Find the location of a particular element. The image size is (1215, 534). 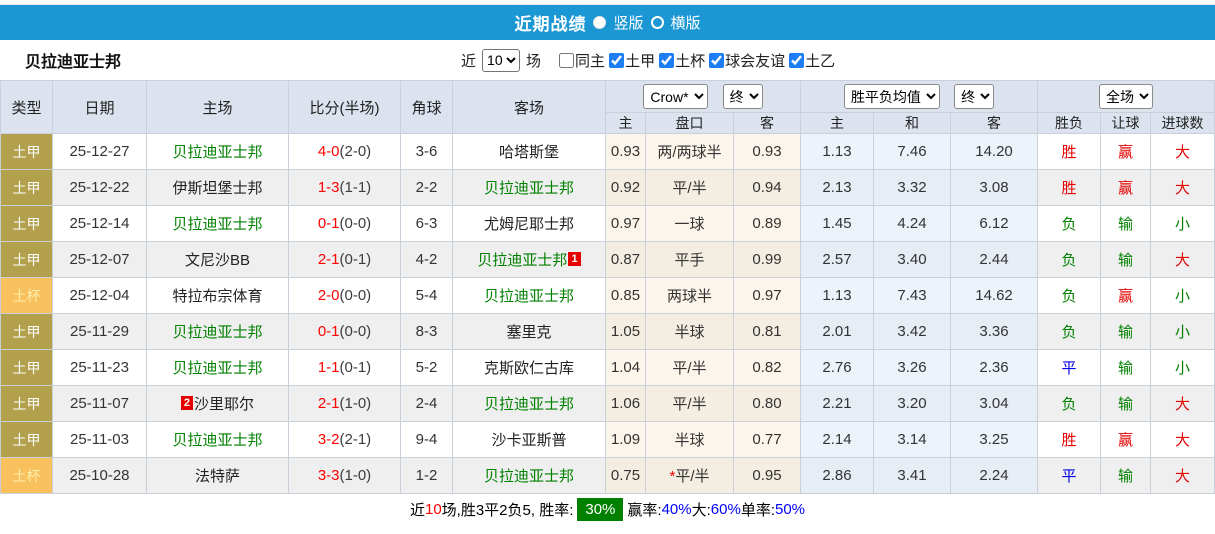

filter-bar: 贝拉迪亚士邦 近 10 场 同主 土甲 土杯 球会友谊 土乙 is located at coordinates (607, 60).